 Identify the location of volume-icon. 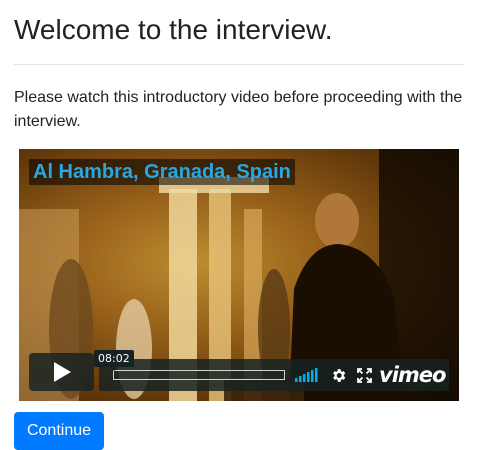
(307, 375).